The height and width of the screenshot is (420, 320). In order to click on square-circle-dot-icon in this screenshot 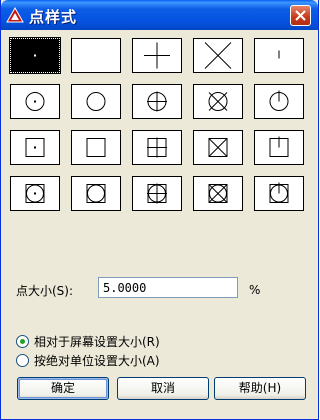, I will do `click(35, 193)`.